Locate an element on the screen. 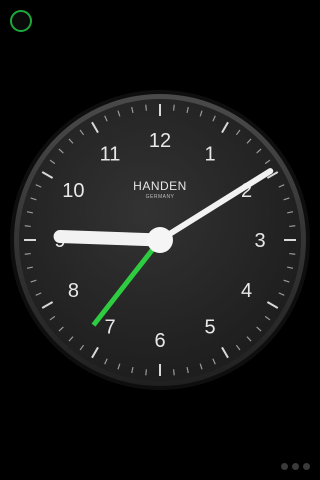 The width and height of the screenshot is (320, 480). hand-pivot is located at coordinates (160, 240).